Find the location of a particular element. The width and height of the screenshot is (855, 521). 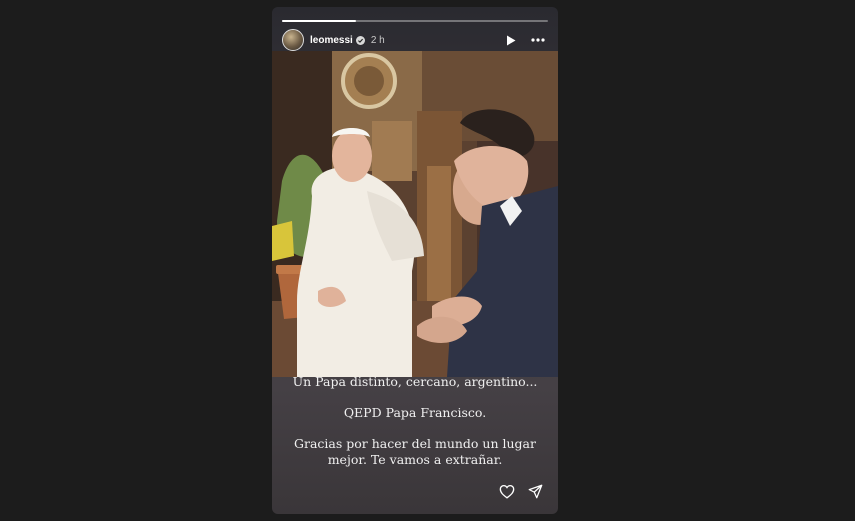

profile-avatar is located at coordinates (293, 40).